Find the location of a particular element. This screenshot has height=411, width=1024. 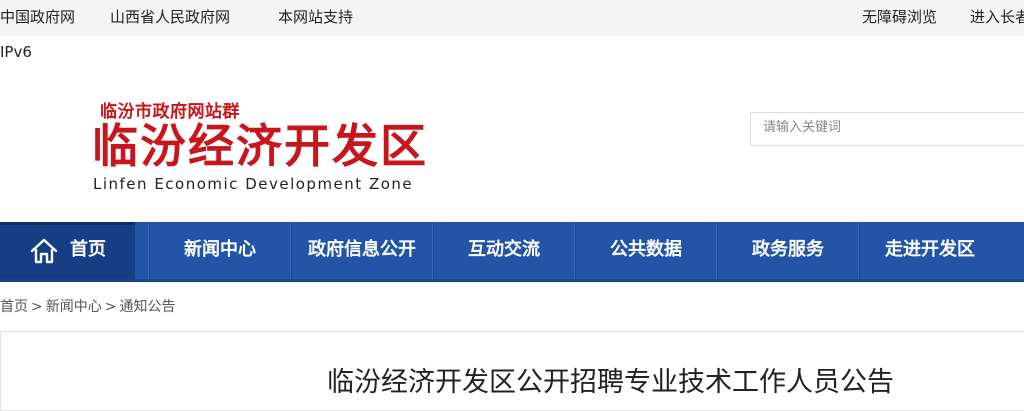

logo-english-name: Linfen Economic Development Zone is located at coordinates (253, 184).